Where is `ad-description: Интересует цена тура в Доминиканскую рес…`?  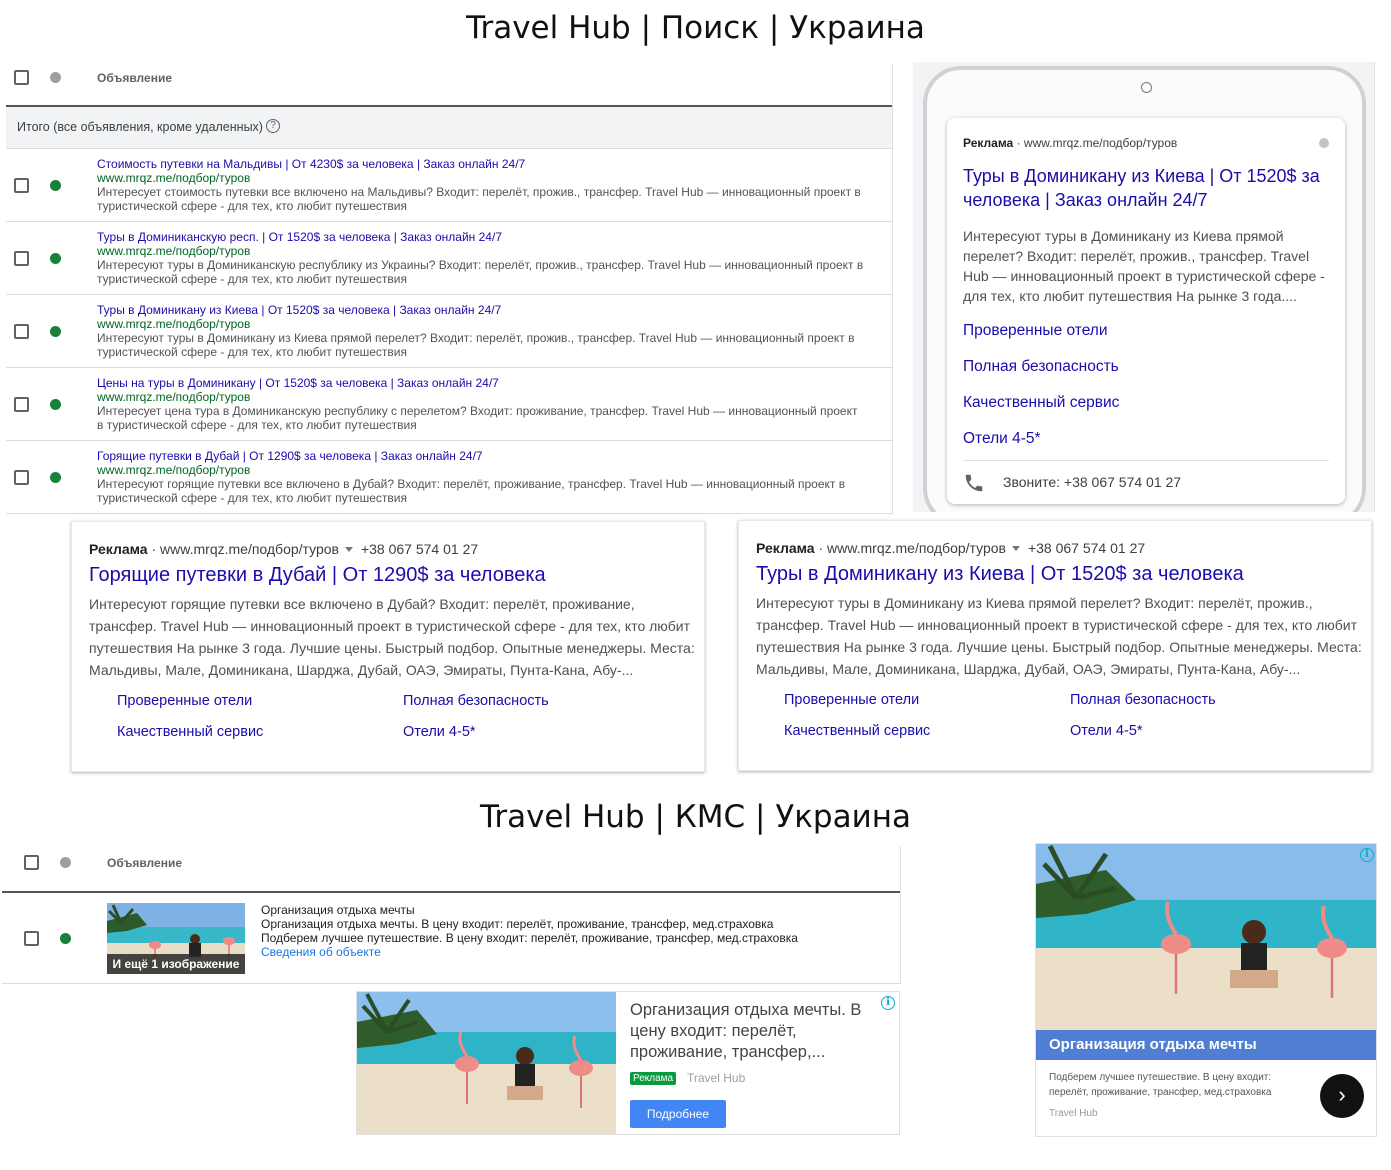 ad-description: Интересует цена тура в Доминиканскую рес… is located at coordinates (477, 418).